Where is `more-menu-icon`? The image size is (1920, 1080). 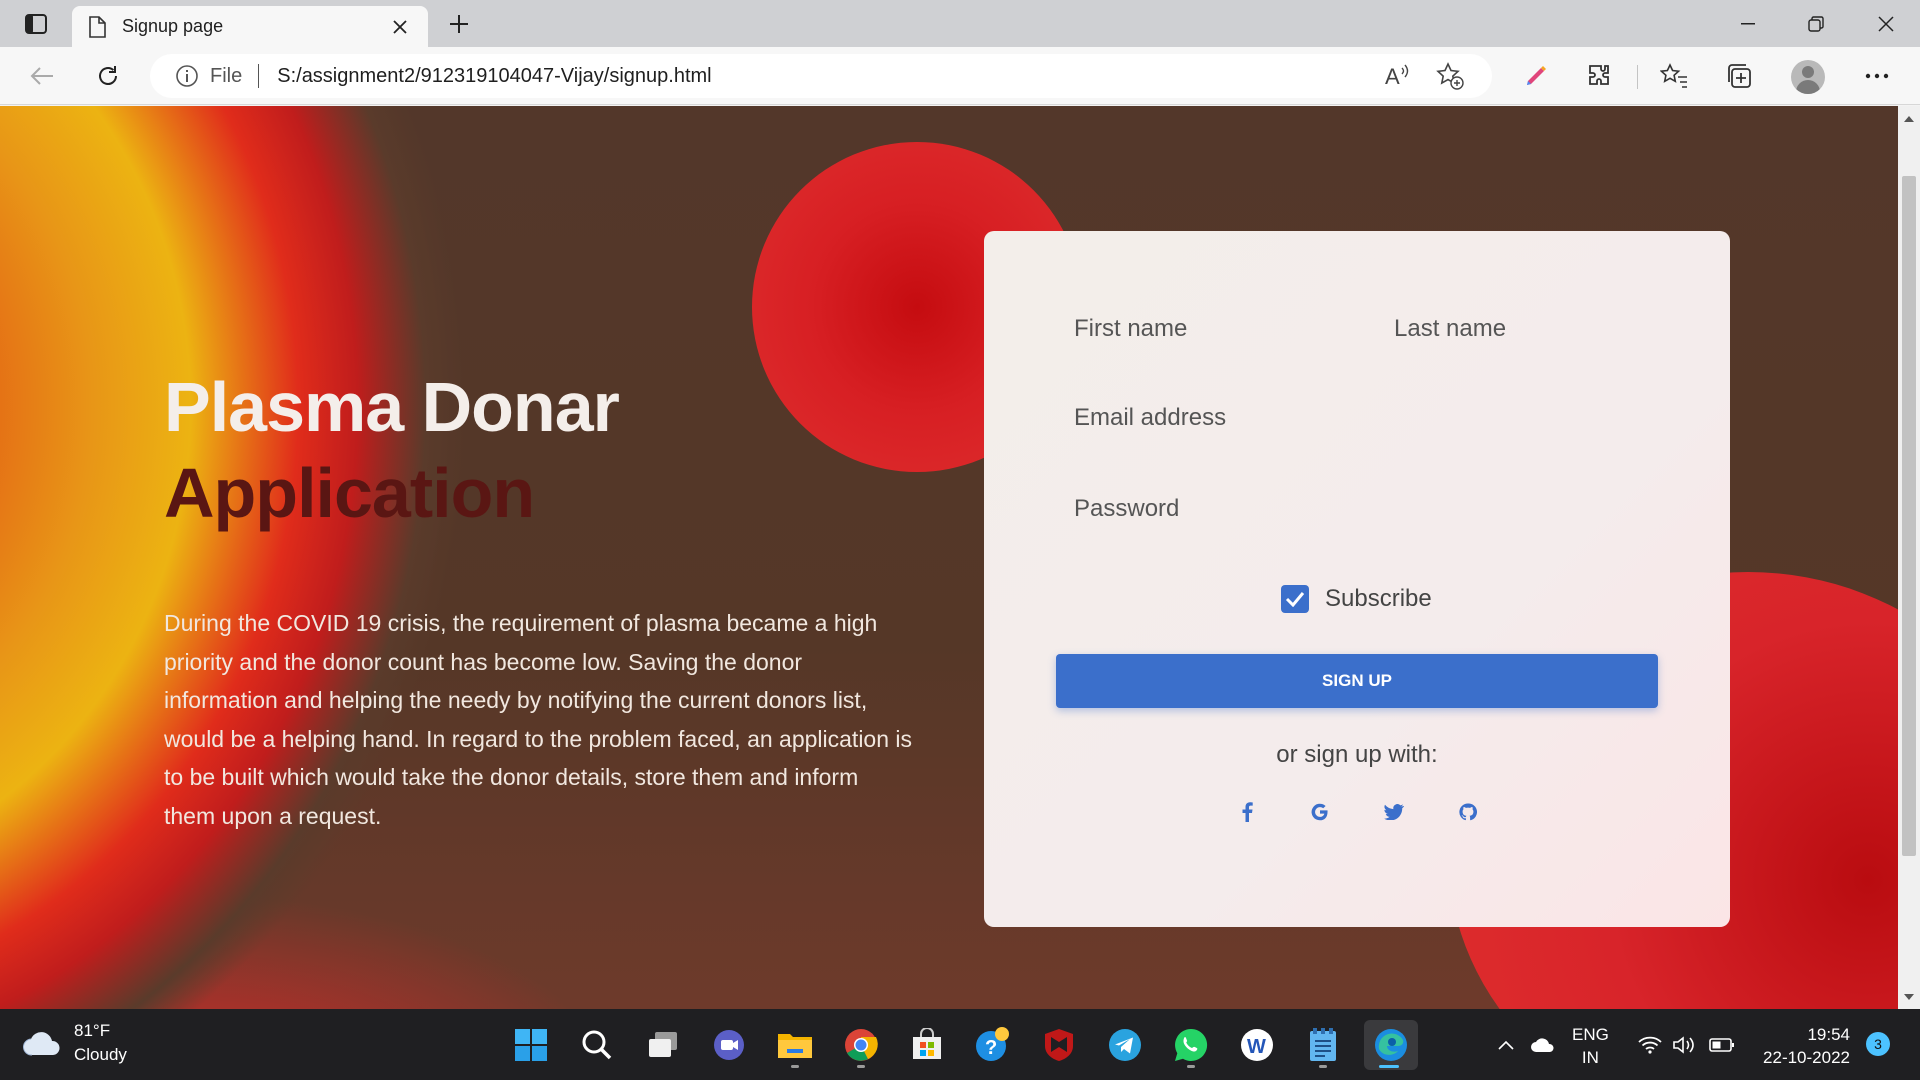 more-menu-icon is located at coordinates (1877, 76).